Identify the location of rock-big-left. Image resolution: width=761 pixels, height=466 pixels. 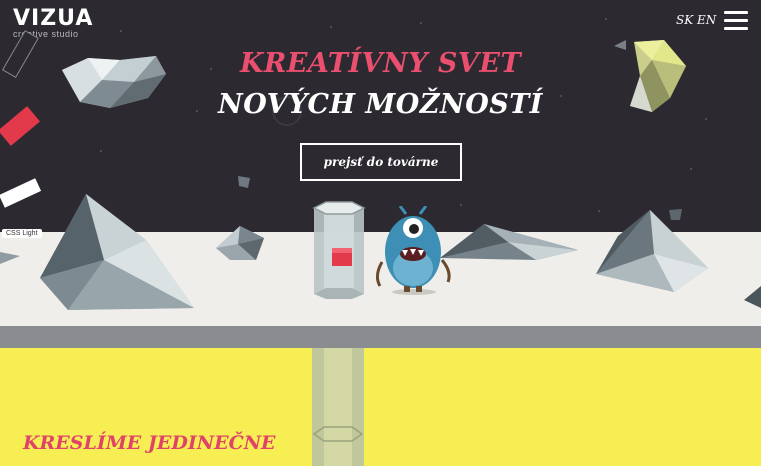
(117, 252).